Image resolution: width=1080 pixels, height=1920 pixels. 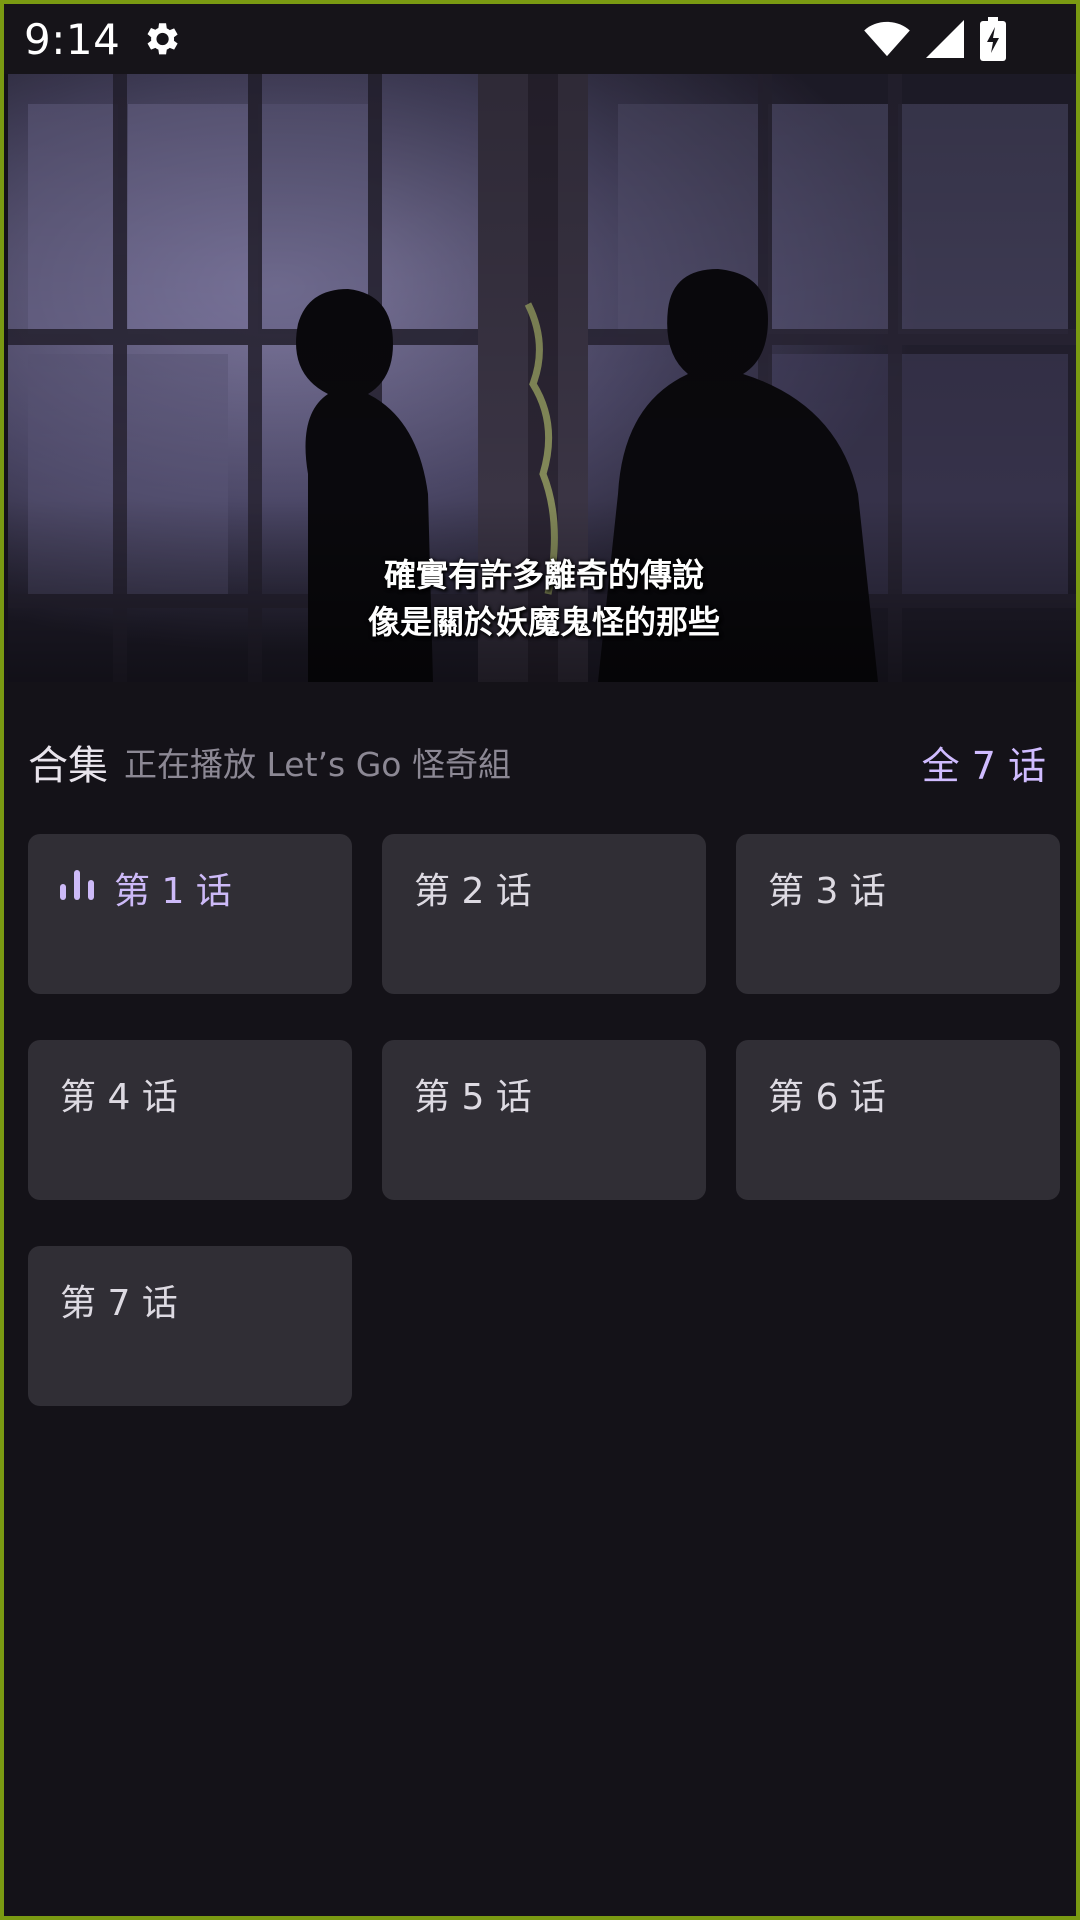 What do you see at coordinates (173, 891) in the screenshot?
I see `episode-label: 第 1 话` at bounding box center [173, 891].